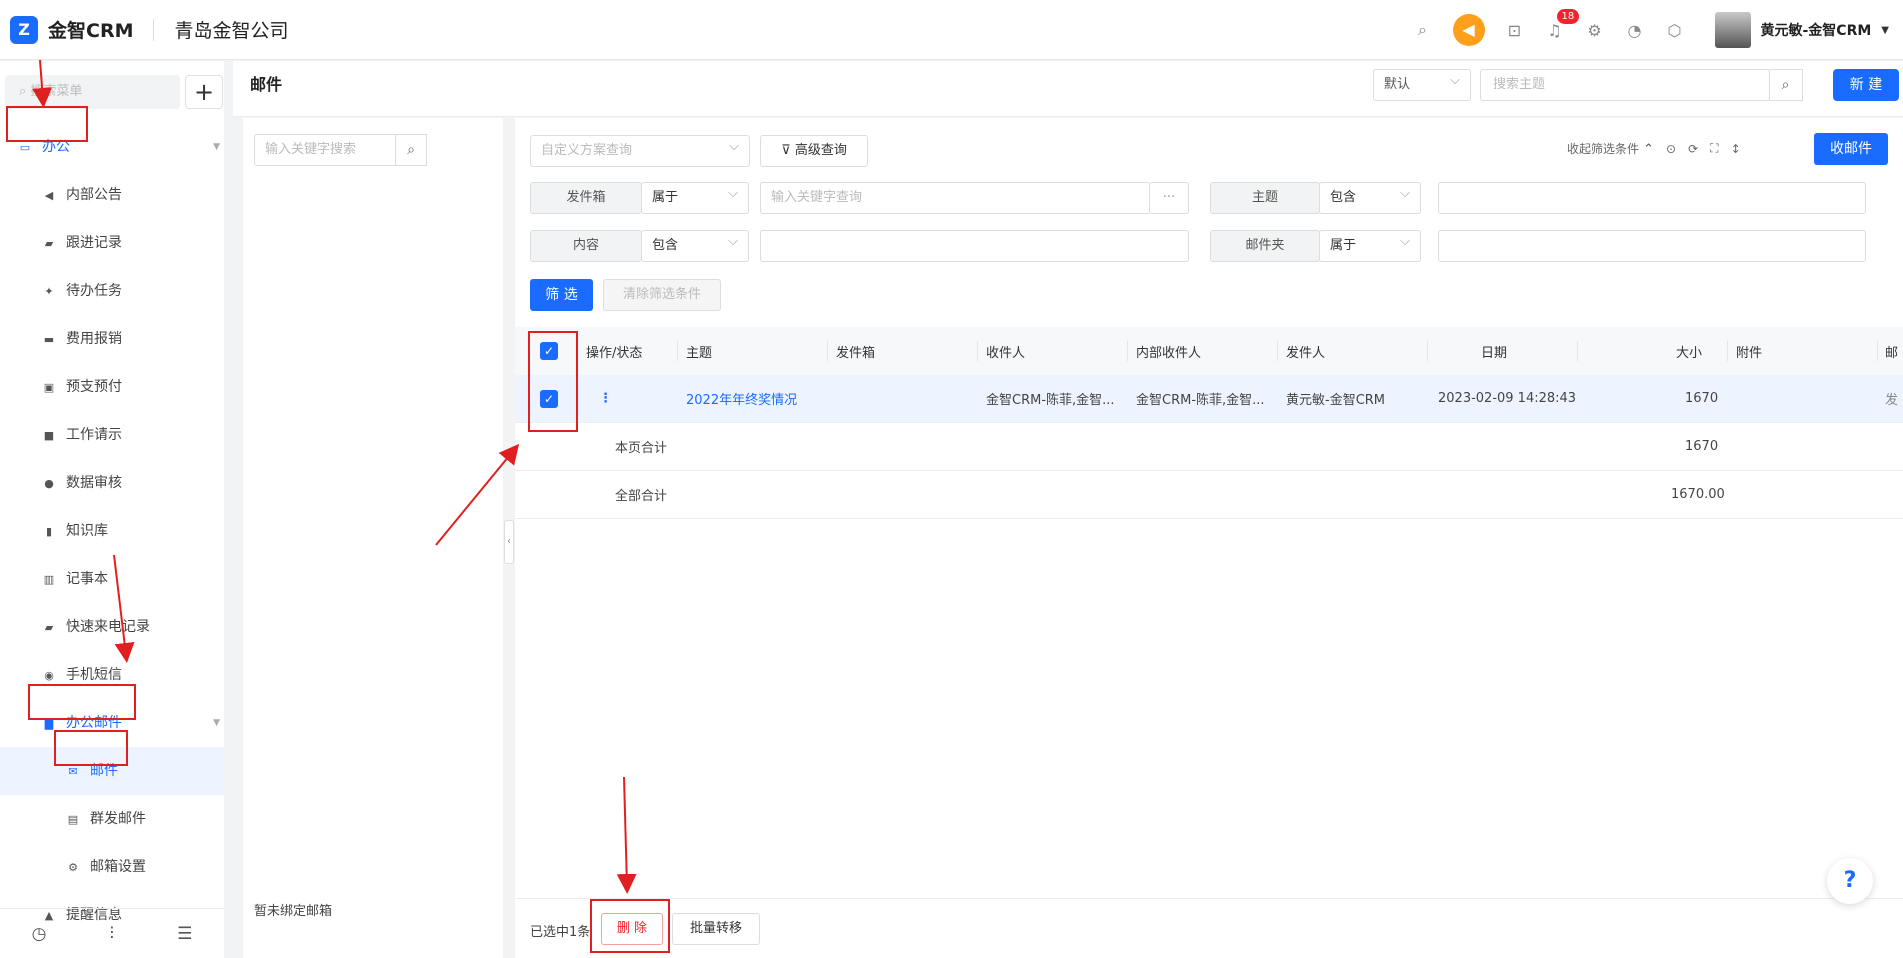 This screenshot has width=1903, height=958. Describe the element at coordinates (1671, 149) in the screenshot. I see `play-icon: ⊙` at that location.